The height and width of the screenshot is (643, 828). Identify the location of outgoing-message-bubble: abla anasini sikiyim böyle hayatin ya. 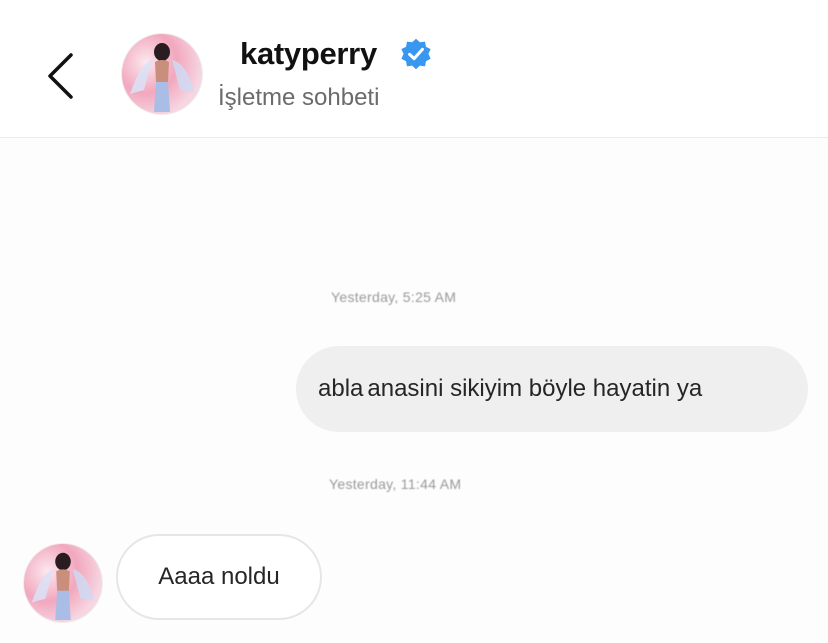
(552, 389).